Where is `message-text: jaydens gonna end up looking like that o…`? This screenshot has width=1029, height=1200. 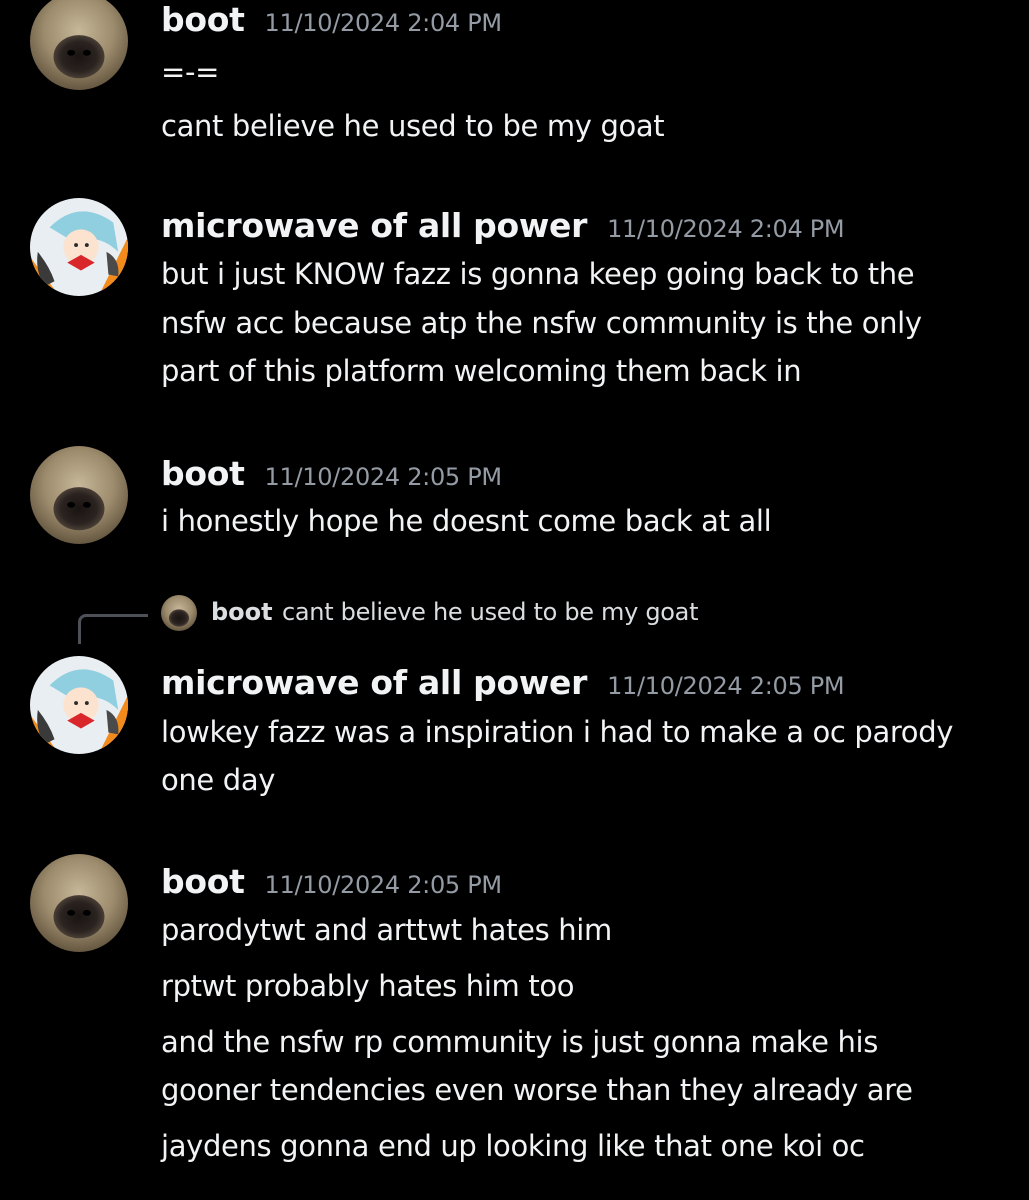
message-text: jaydens gonna end up looking like that o… is located at coordinates (513, 1146).